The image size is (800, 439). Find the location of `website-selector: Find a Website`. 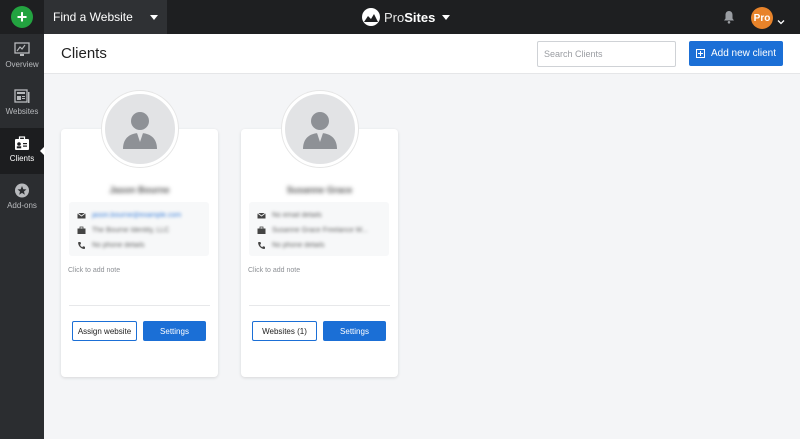

website-selector: Find a Website is located at coordinates (105, 17).